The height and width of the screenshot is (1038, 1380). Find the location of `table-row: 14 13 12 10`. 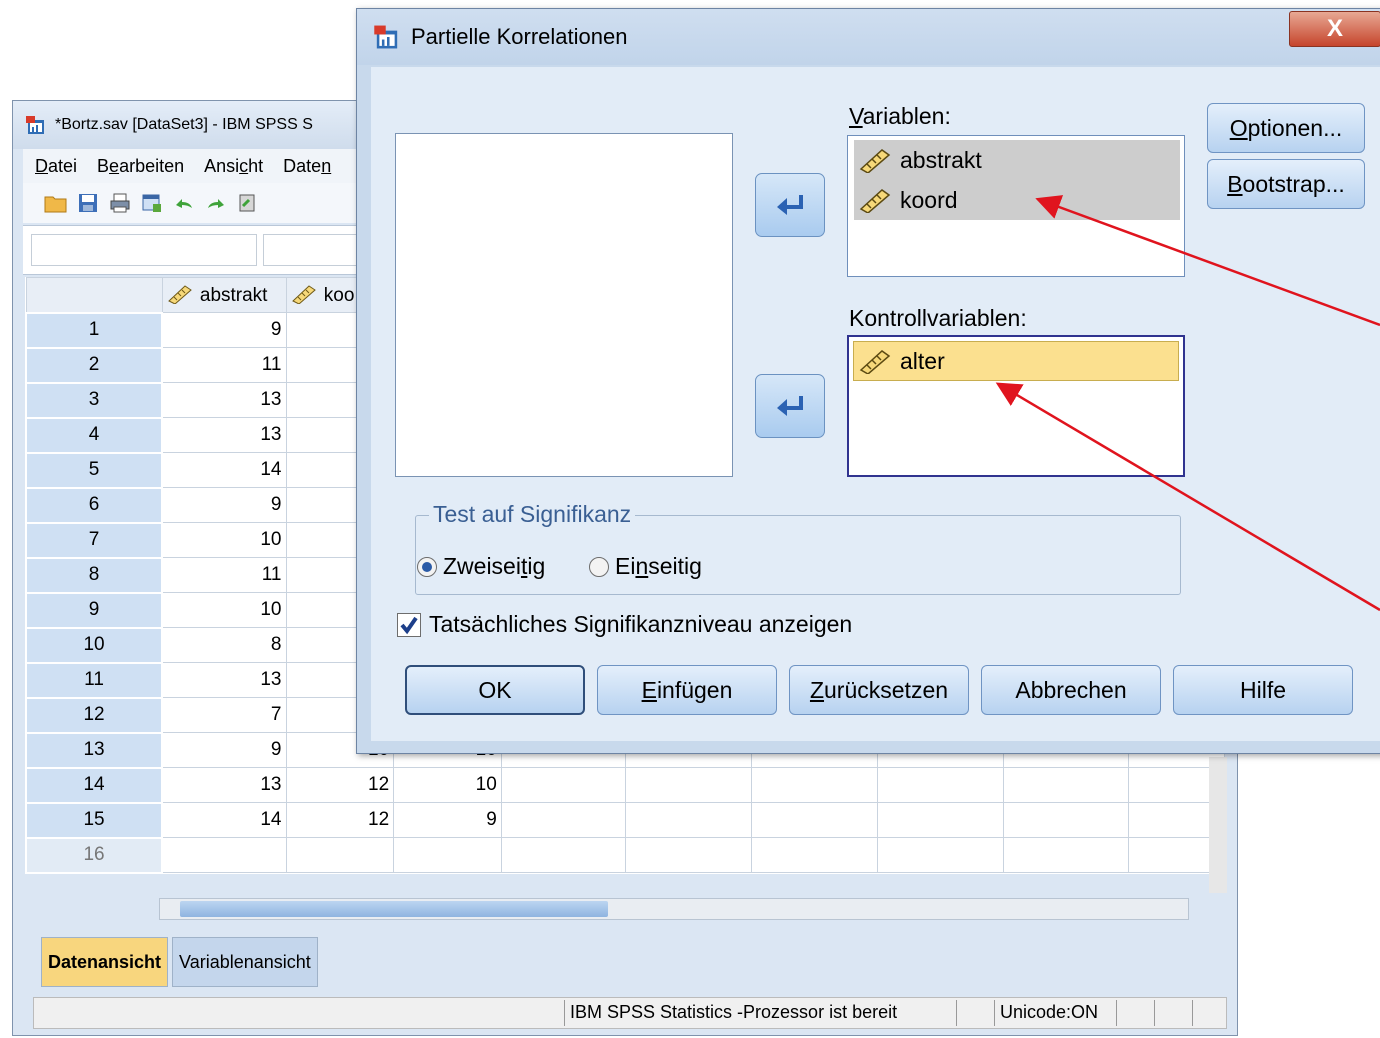

table-row: 14 13 12 10 is located at coordinates (624, 785).